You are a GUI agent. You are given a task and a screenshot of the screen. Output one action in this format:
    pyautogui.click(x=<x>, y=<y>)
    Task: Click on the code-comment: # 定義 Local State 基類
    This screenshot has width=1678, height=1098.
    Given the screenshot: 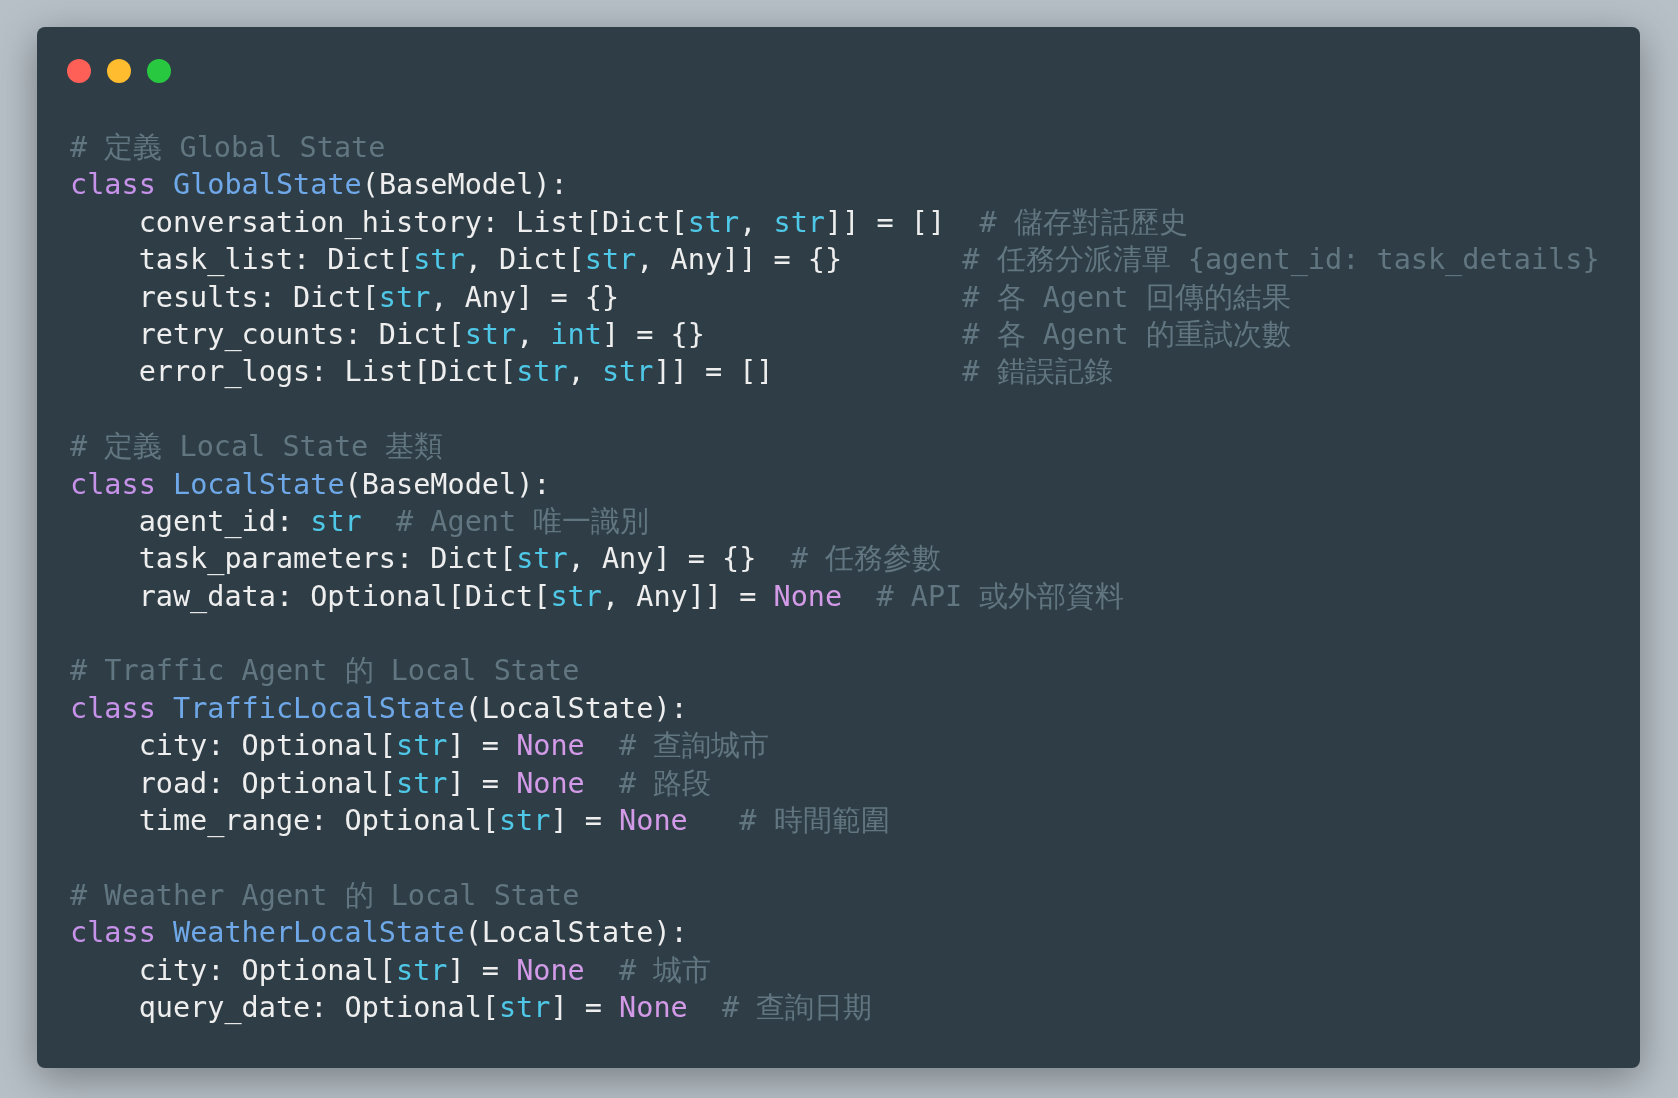 What is the action you would take?
    pyautogui.click(x=257, y=447)
    